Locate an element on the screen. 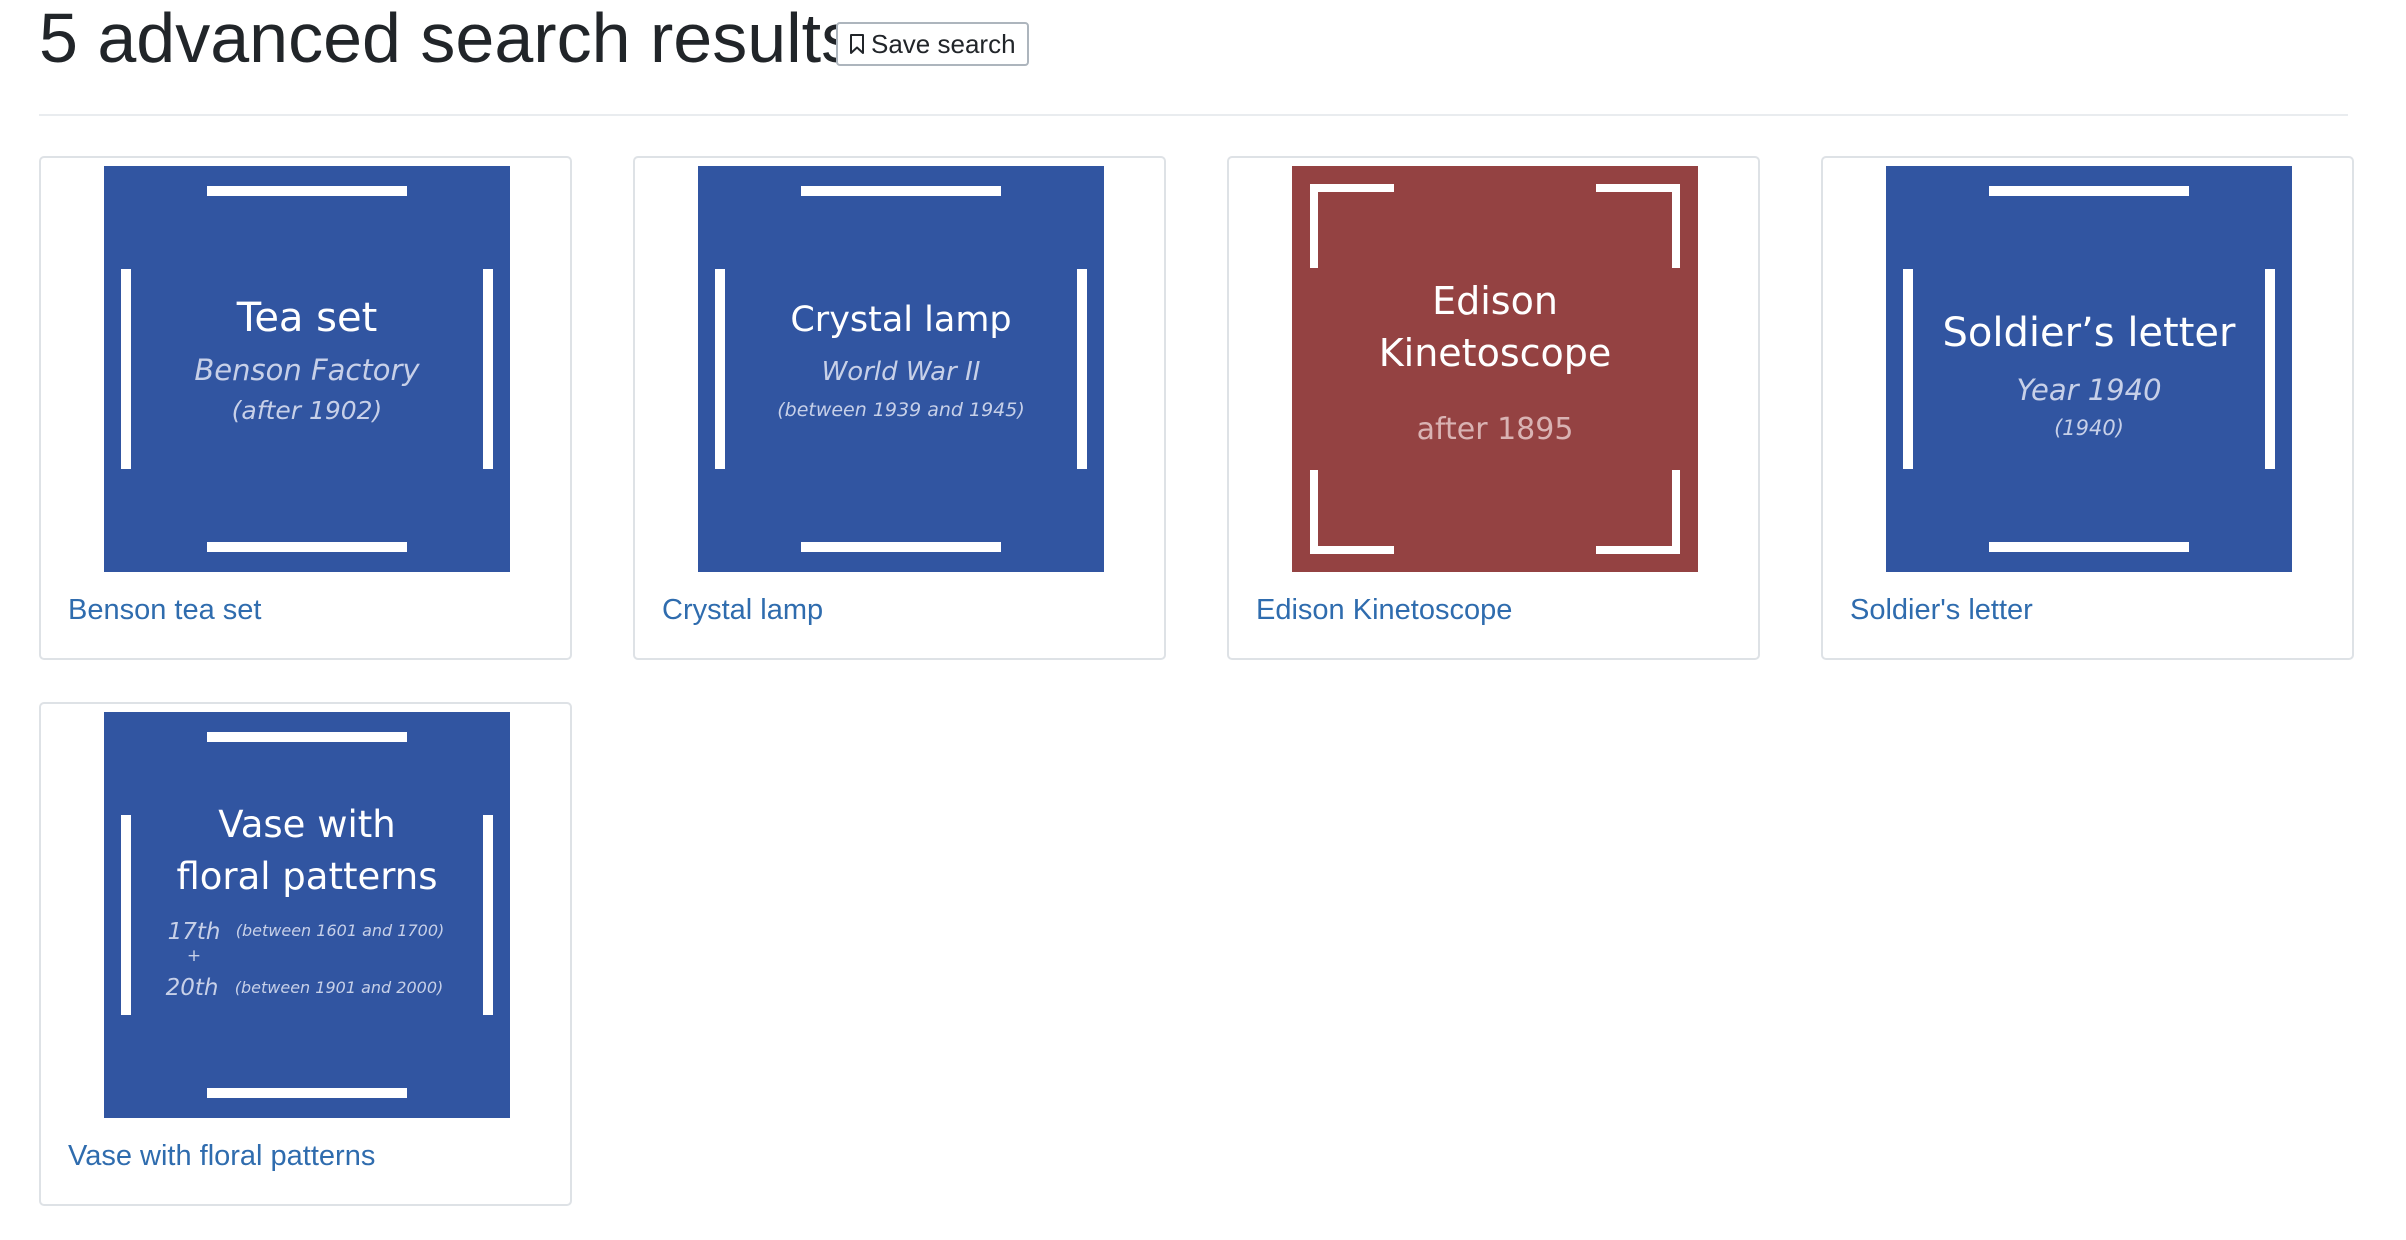  thumbnail-date: after 1895 is located at coordinates (1495, 429).